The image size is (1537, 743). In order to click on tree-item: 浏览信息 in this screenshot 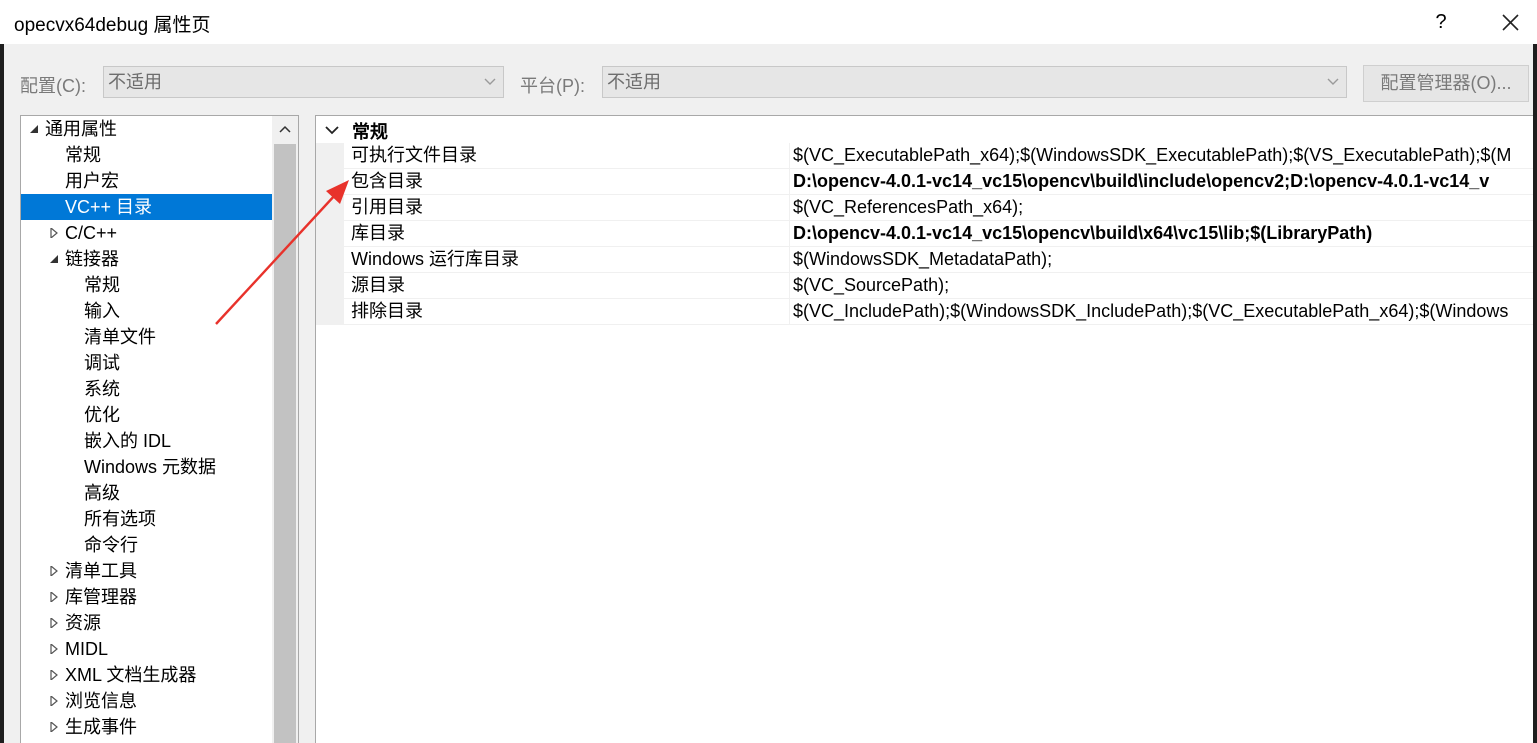, I will do `click(146, 701)`.